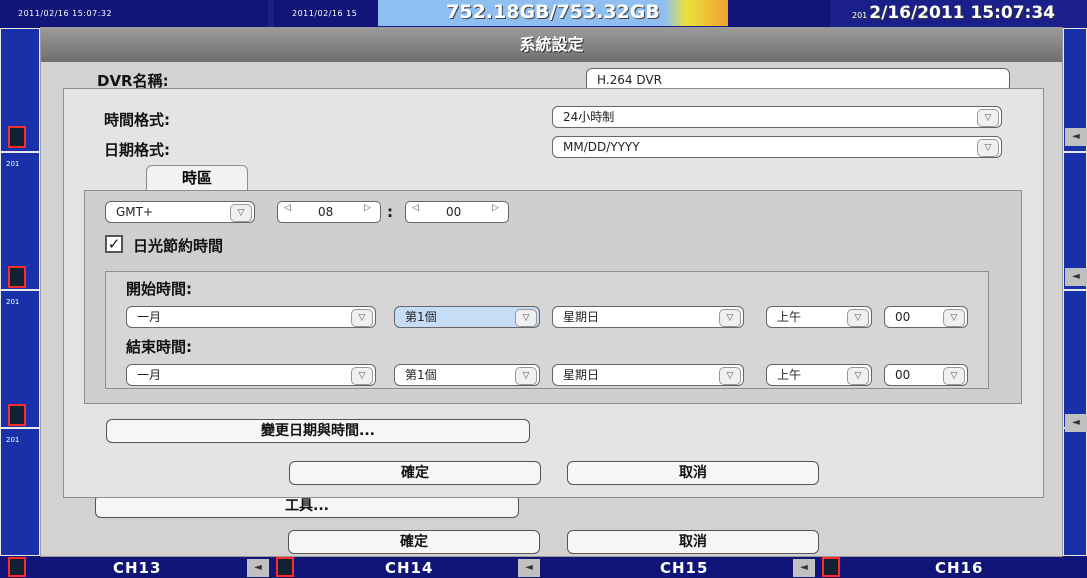  What do you see at coordinates (178, 246) in the screenshot?
I see `dst-label: 日光節約時間` at bounding box center [178, 246].